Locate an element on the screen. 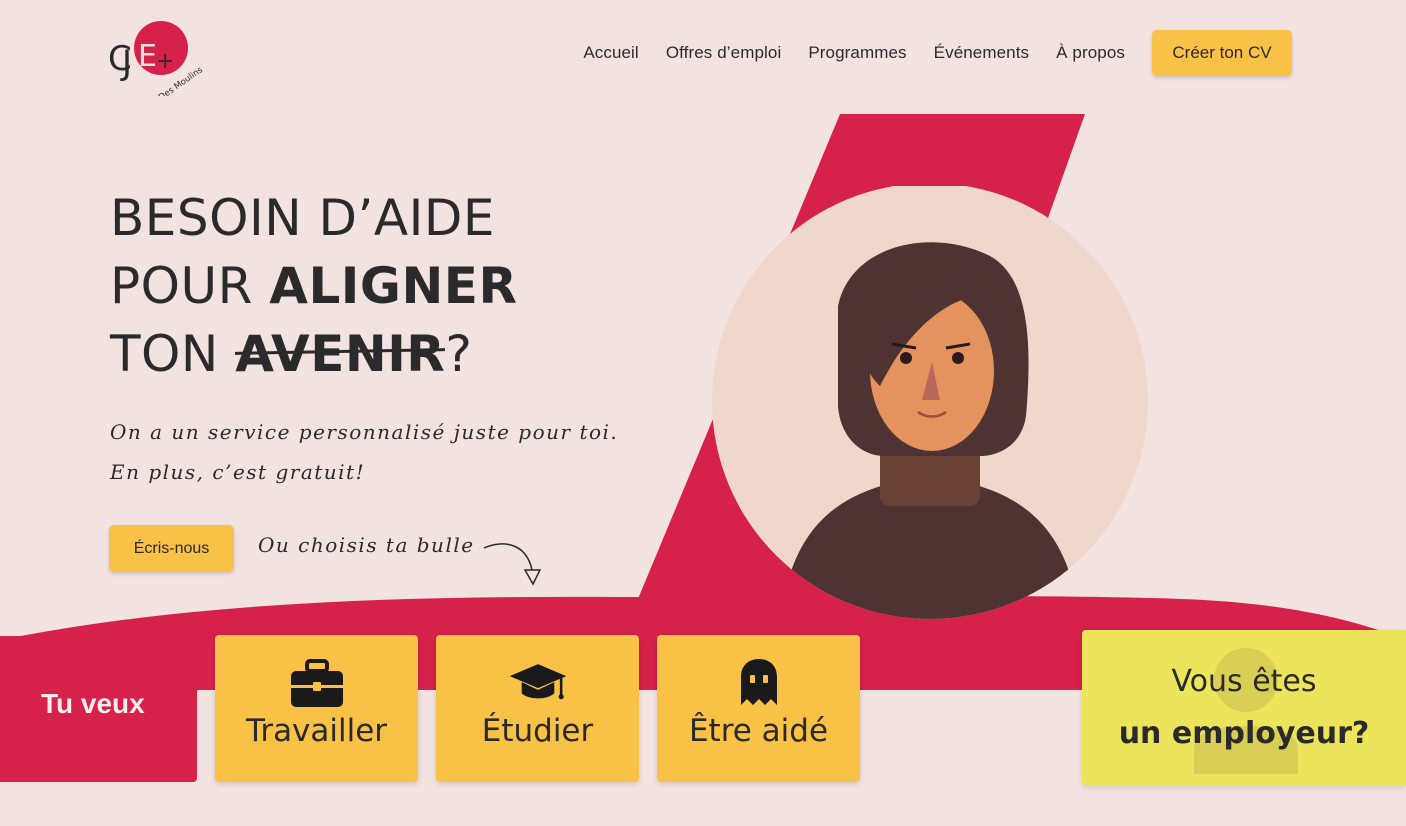 The image size is (1406, 826). choice-etre-aide-label: Être aidé is located at coordinates (758, 731).